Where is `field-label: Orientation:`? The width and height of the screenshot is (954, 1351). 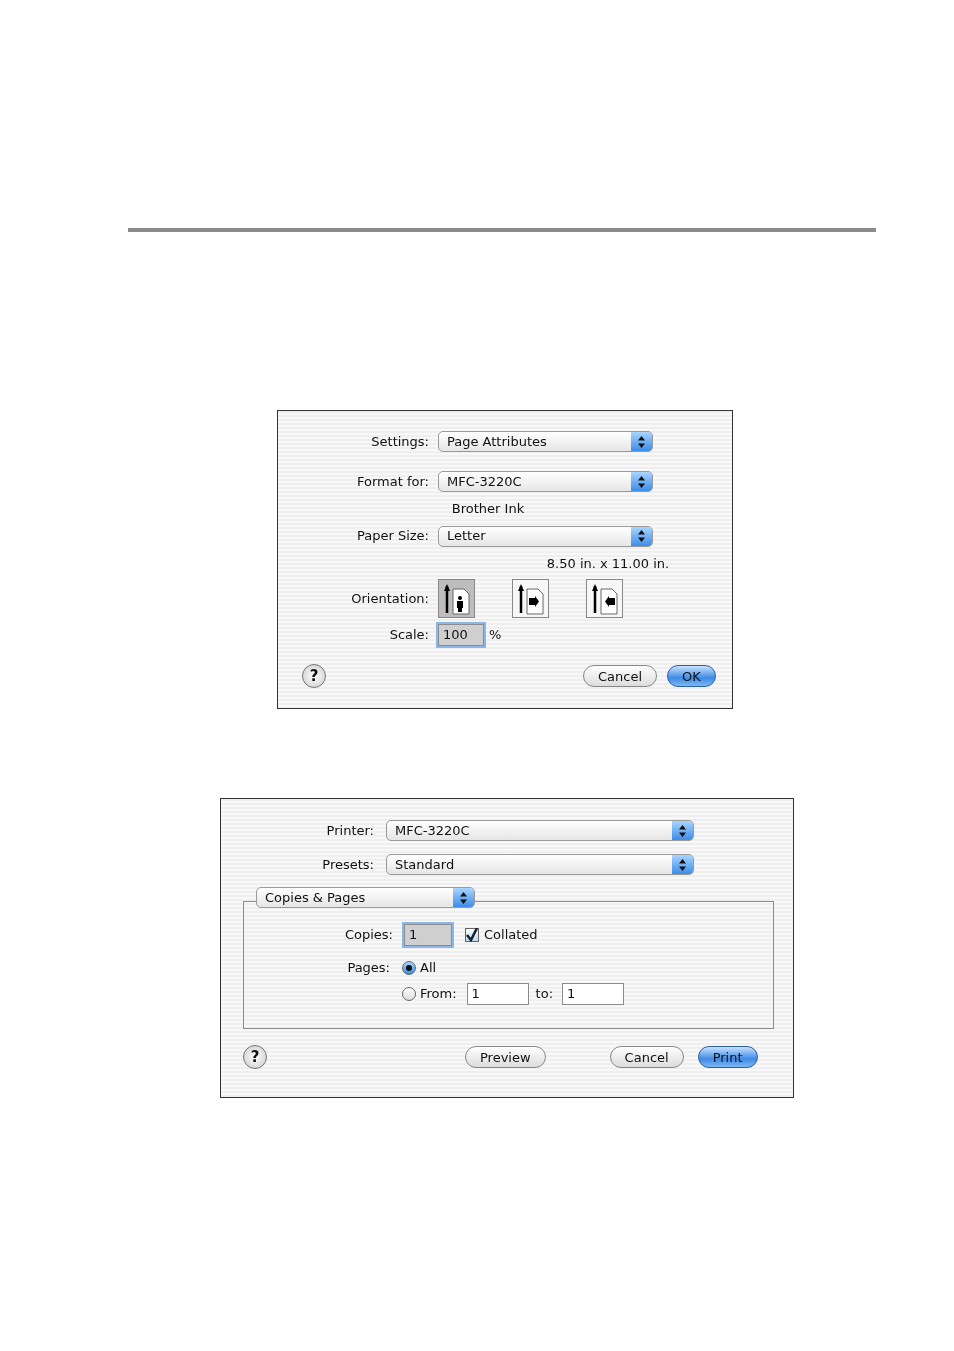 field-label: Orientation: is located at coordinates (389, 598).